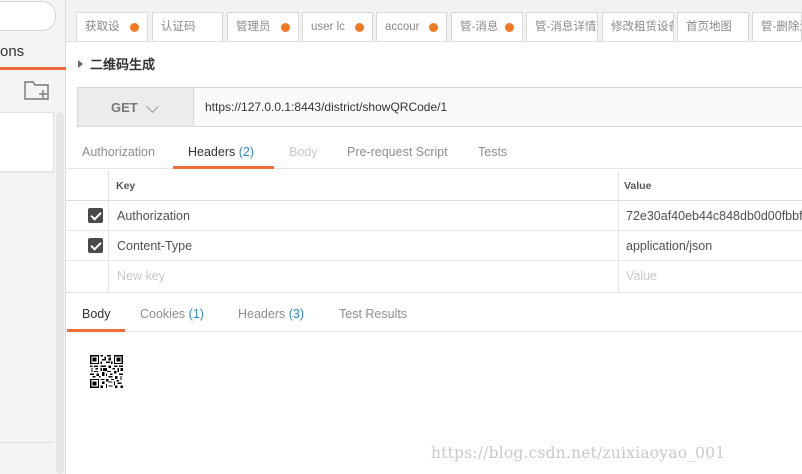  I want to click on active-tab-underline, so click(223, 167).